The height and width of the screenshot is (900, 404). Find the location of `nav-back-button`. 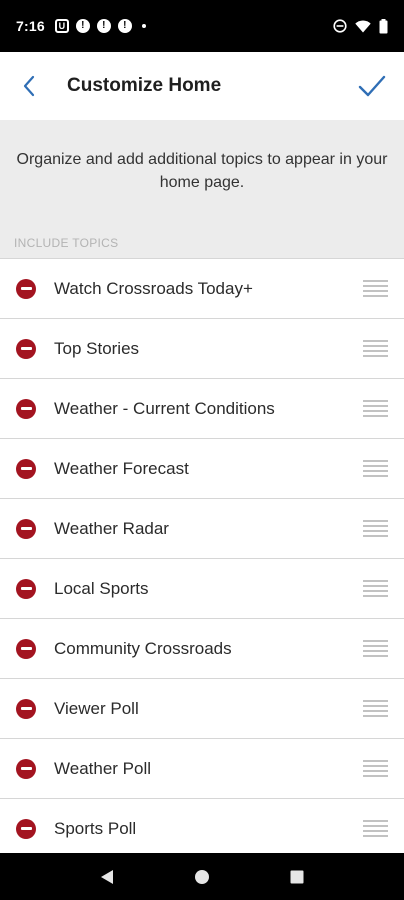

nav-back-button is located at coordinates (107, 877).